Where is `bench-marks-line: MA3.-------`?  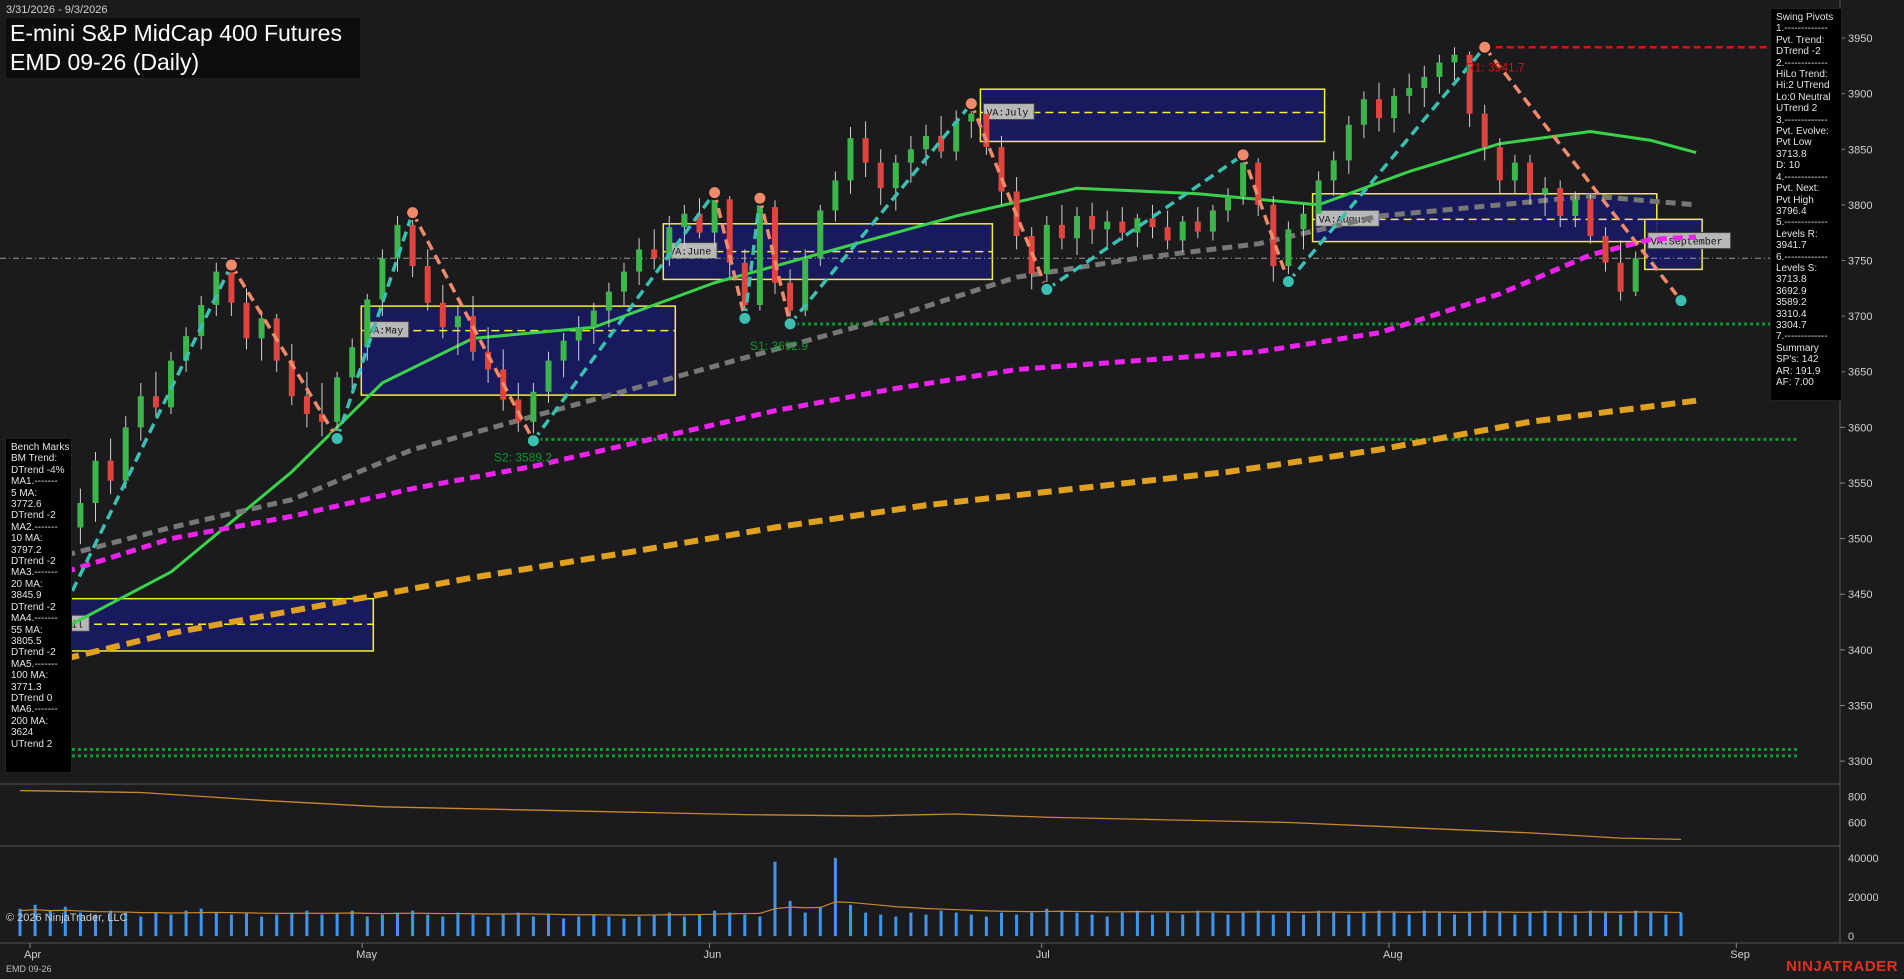
bench-marks-line: MA3.------- is located at coordinates (34, 573).